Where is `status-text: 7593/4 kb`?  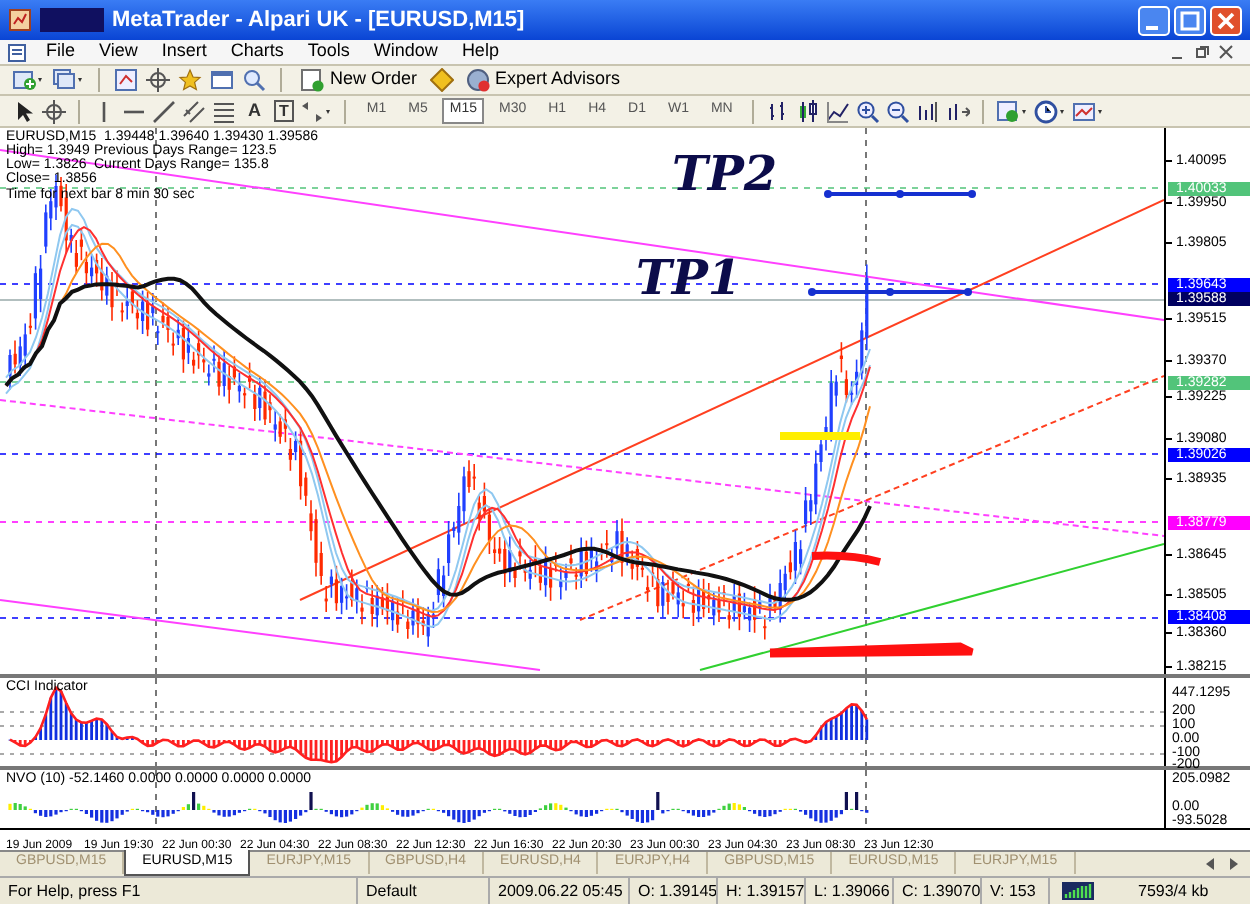
status-text: 7593/4 kb is located at coordinates (1172, 891).